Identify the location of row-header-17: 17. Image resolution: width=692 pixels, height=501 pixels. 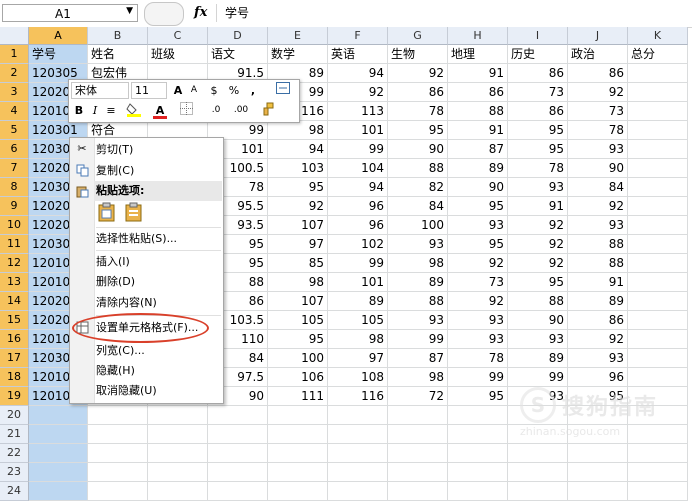
(14, 358).